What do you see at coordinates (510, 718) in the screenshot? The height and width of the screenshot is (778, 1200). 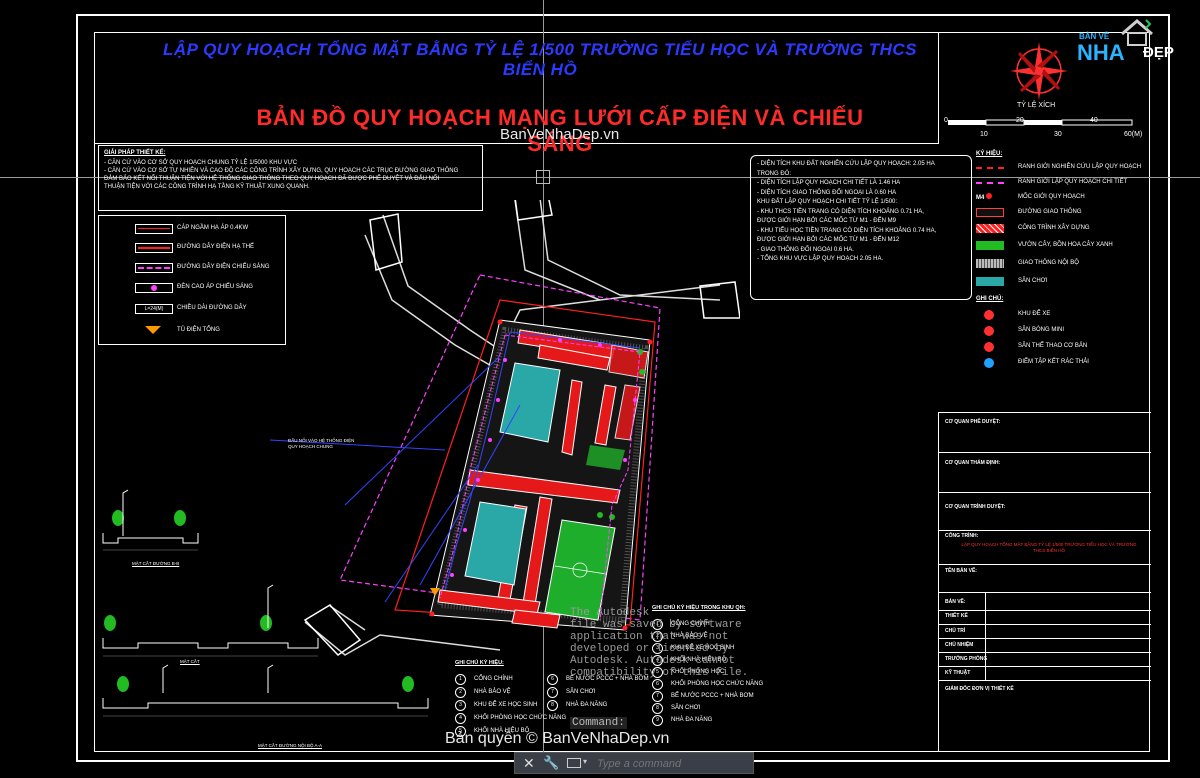 I see `list-item: 4 KHỐI PHÒNG HỌC CHỨC NĂNG` at bounding box center [510, 718].